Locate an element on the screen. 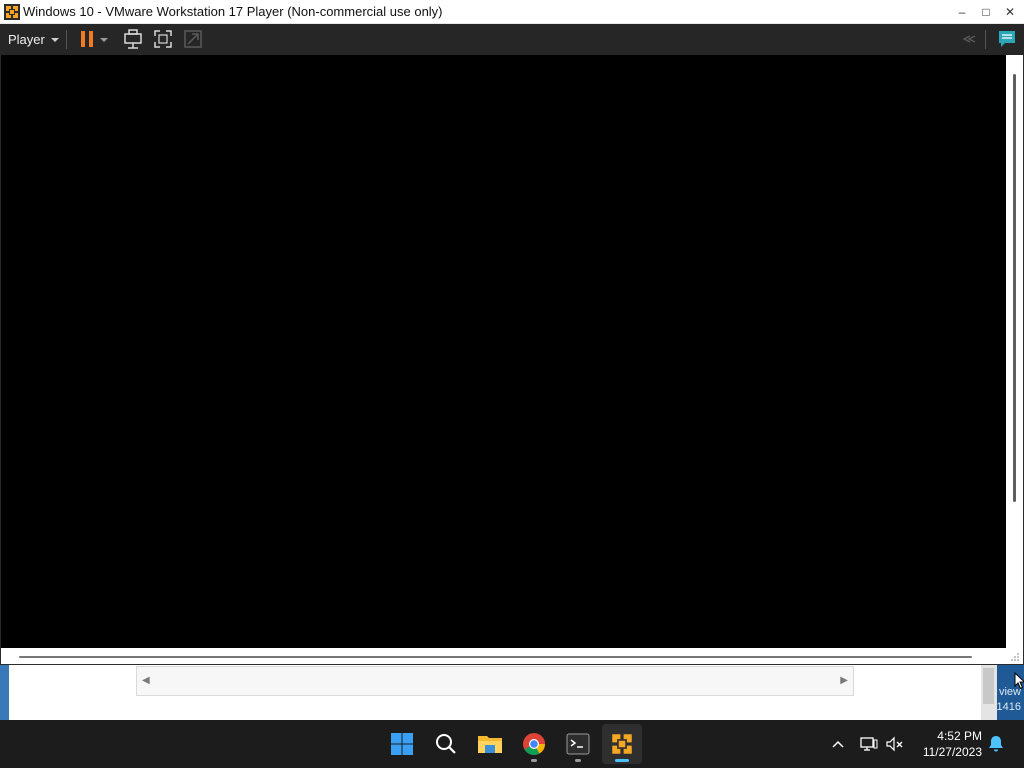 The width and height of the screenshot is (1024, 768). scroll-right-arrow-icon: ▶ is located at coordinates (844, 680).